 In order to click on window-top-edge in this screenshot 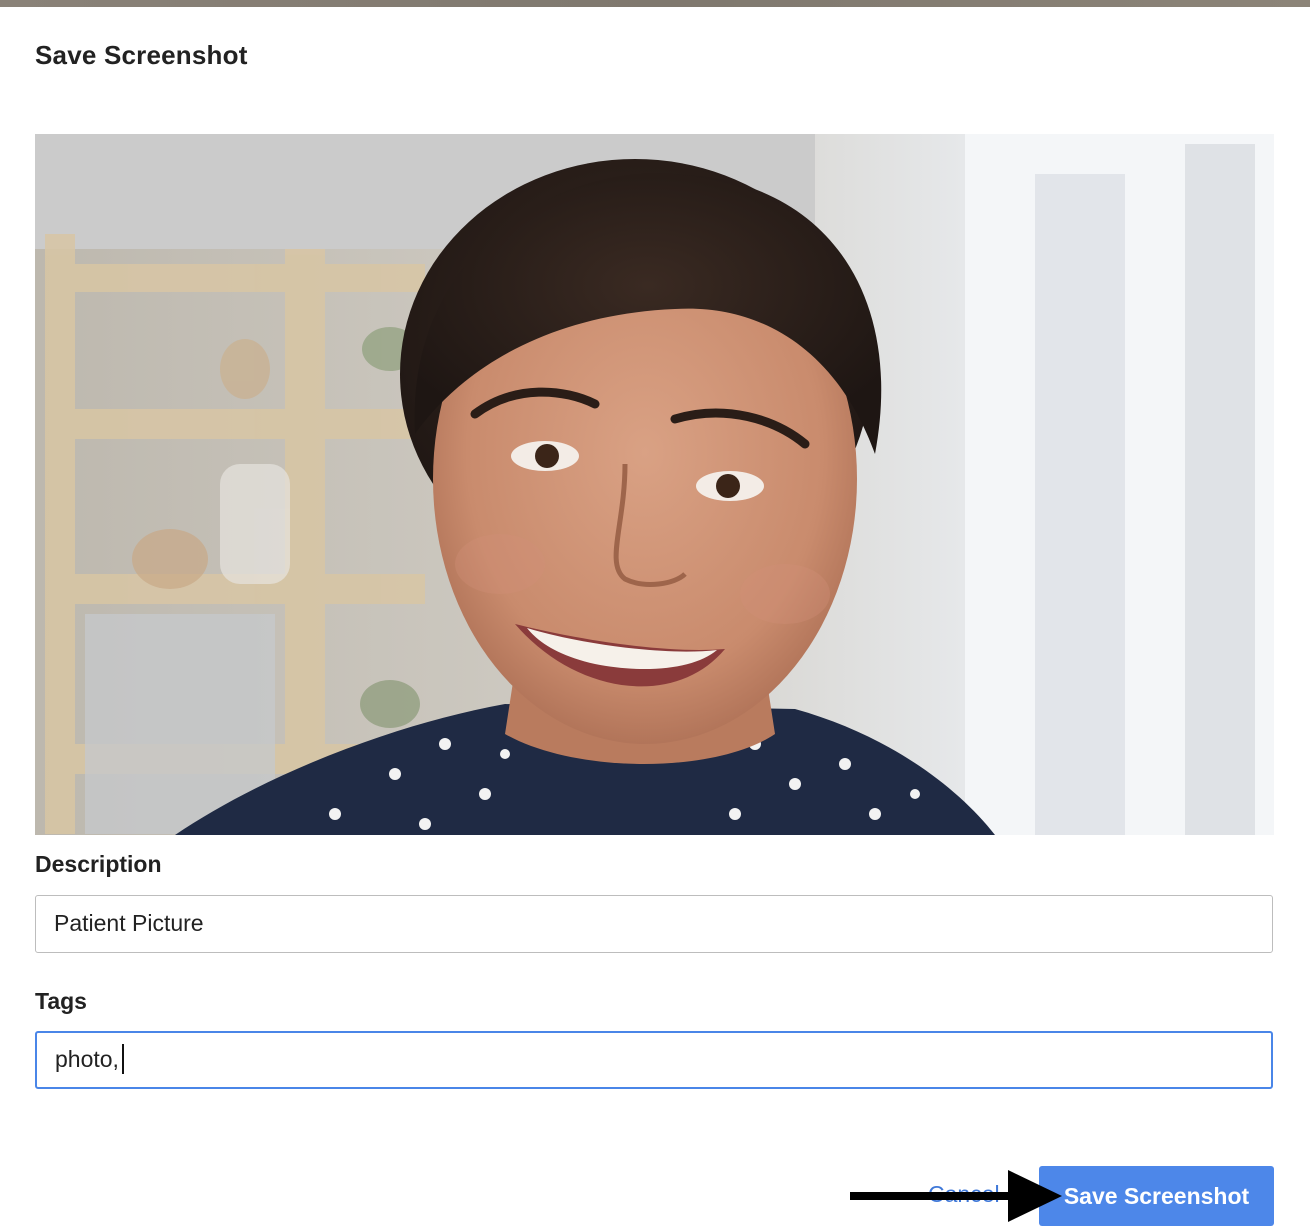, I will do `click(655, 4)`.